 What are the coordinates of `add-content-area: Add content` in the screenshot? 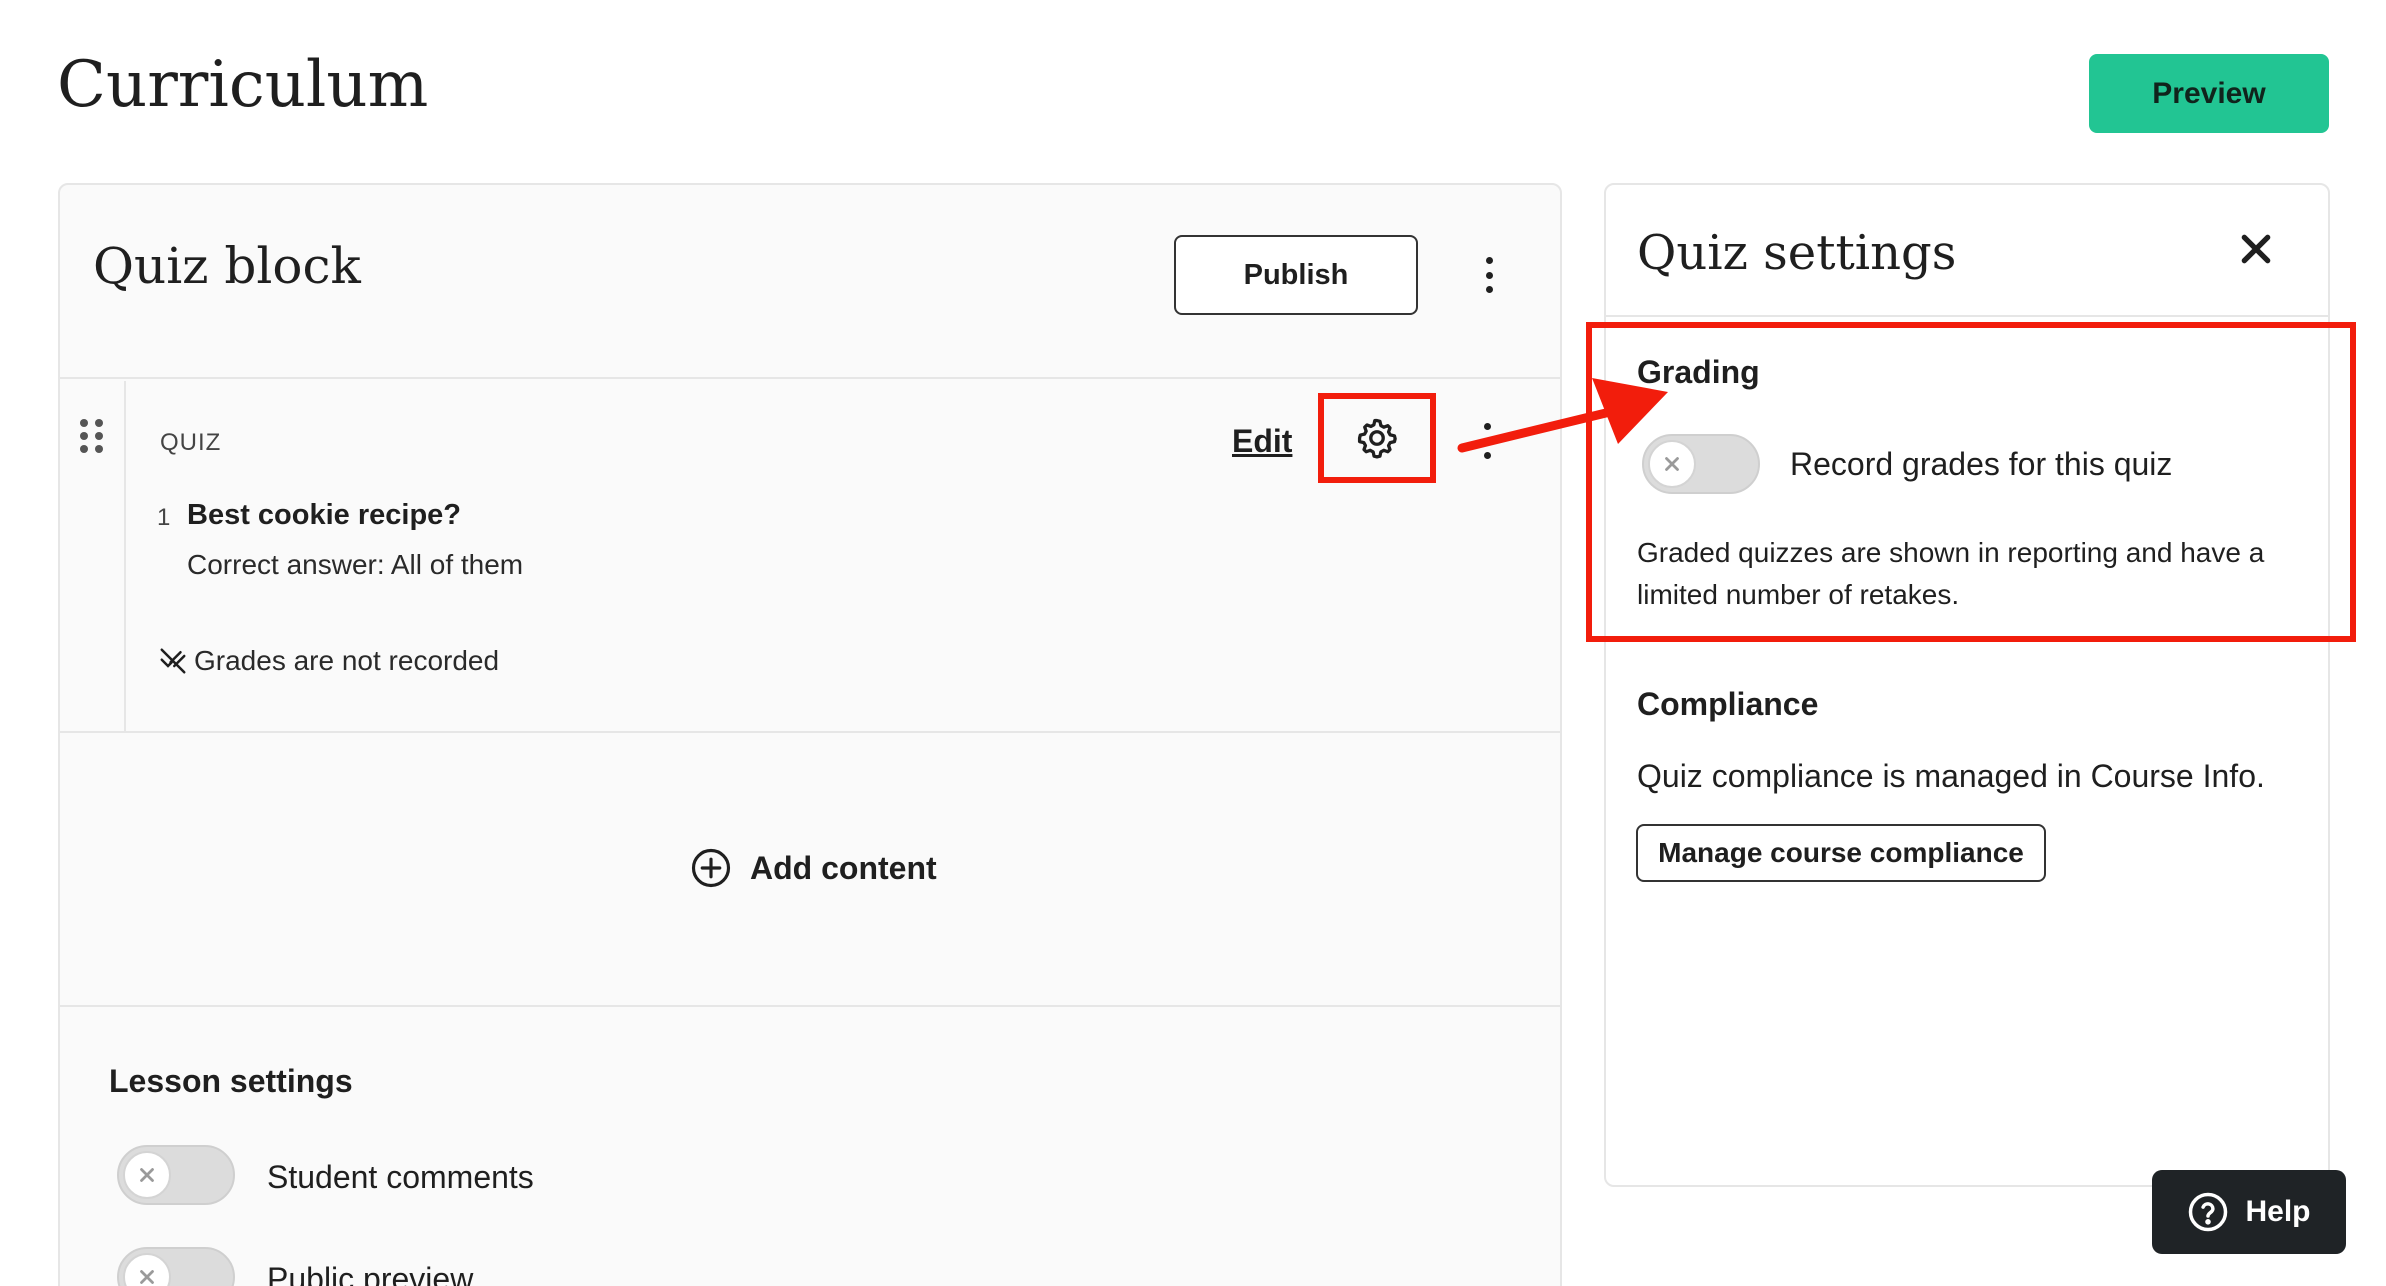 It's located at (810, 871).